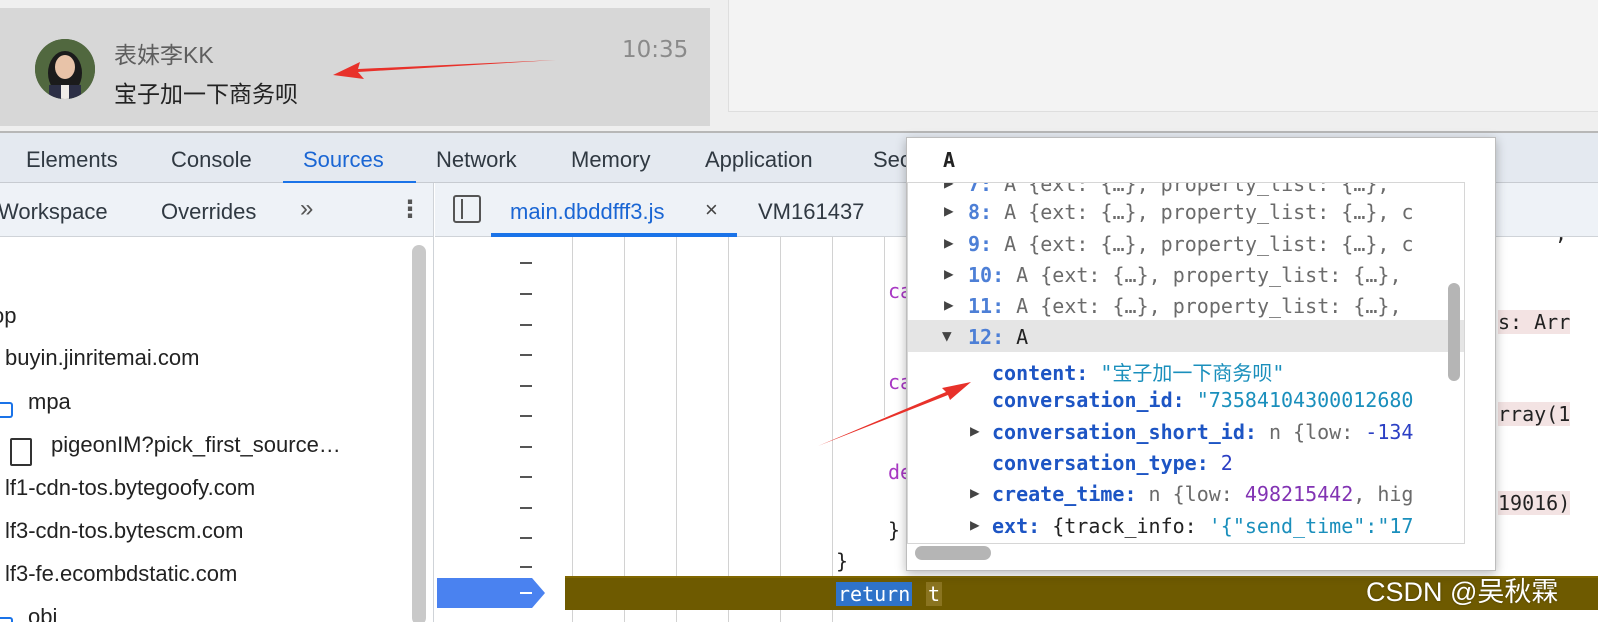 This screenshot has width=1598, height=622. What do you see at coordinates (1016, 526) in the screenshot?
I see `property-key: ext:` at bounding box center [1016, 526].